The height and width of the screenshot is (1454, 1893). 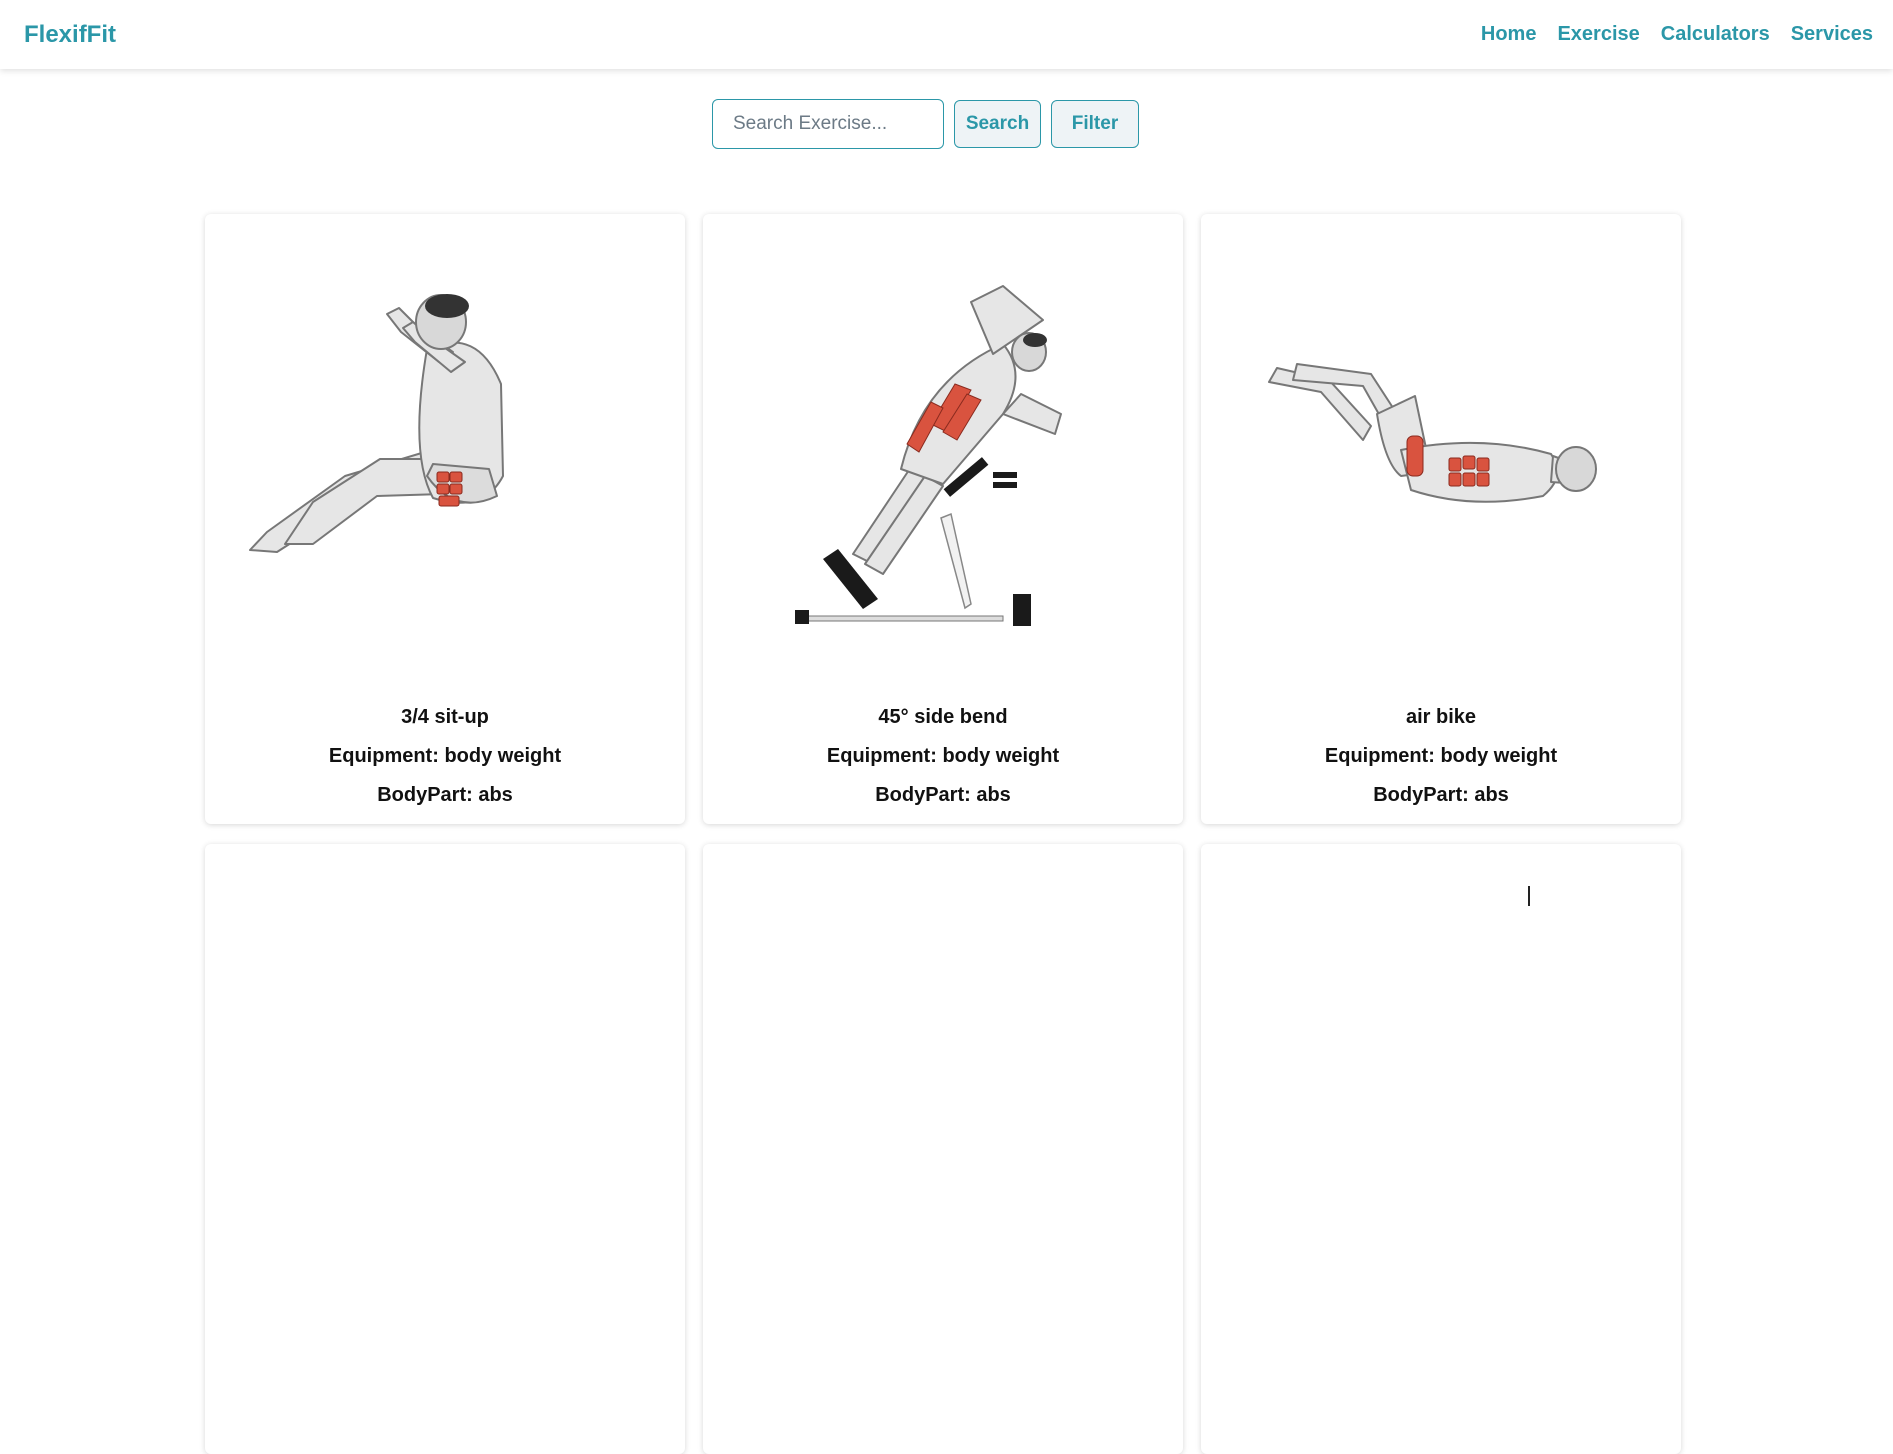 What do you see at coordinates (1598, 34) in the screenshot?
I see `nav-exercise: Exercise` at bounding box center [1598, 34].